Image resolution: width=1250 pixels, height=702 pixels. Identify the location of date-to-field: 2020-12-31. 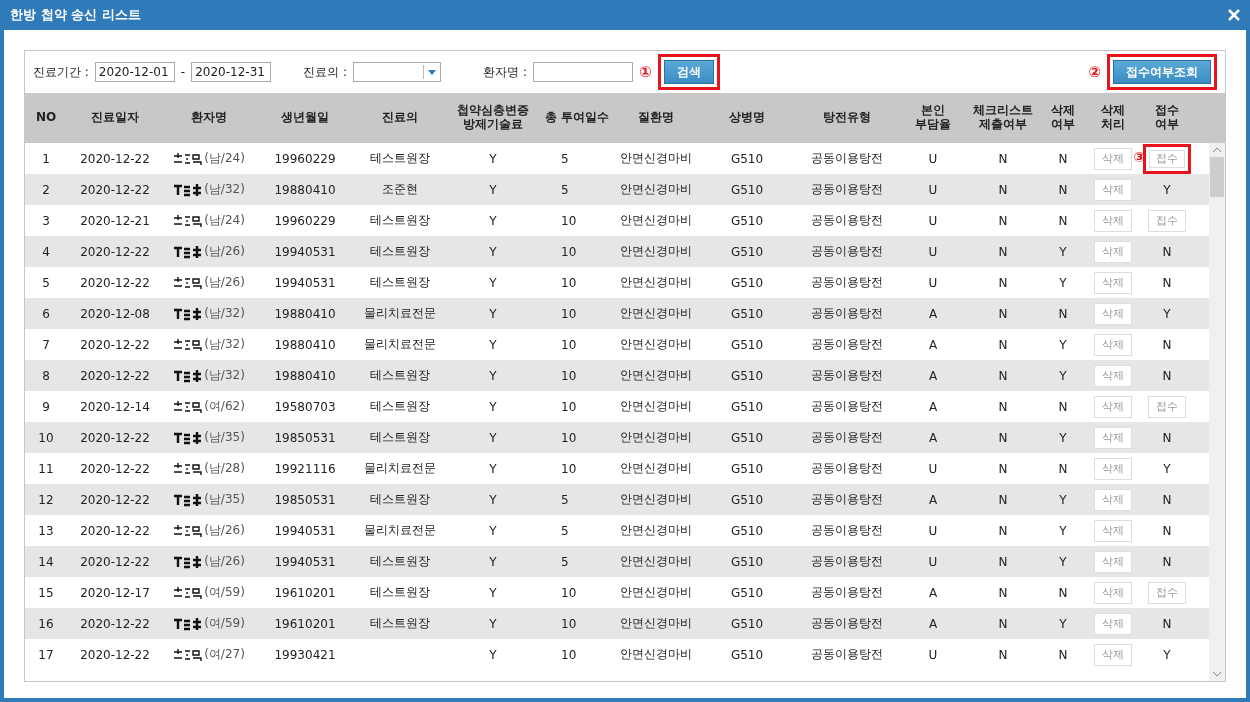
(231, 72).